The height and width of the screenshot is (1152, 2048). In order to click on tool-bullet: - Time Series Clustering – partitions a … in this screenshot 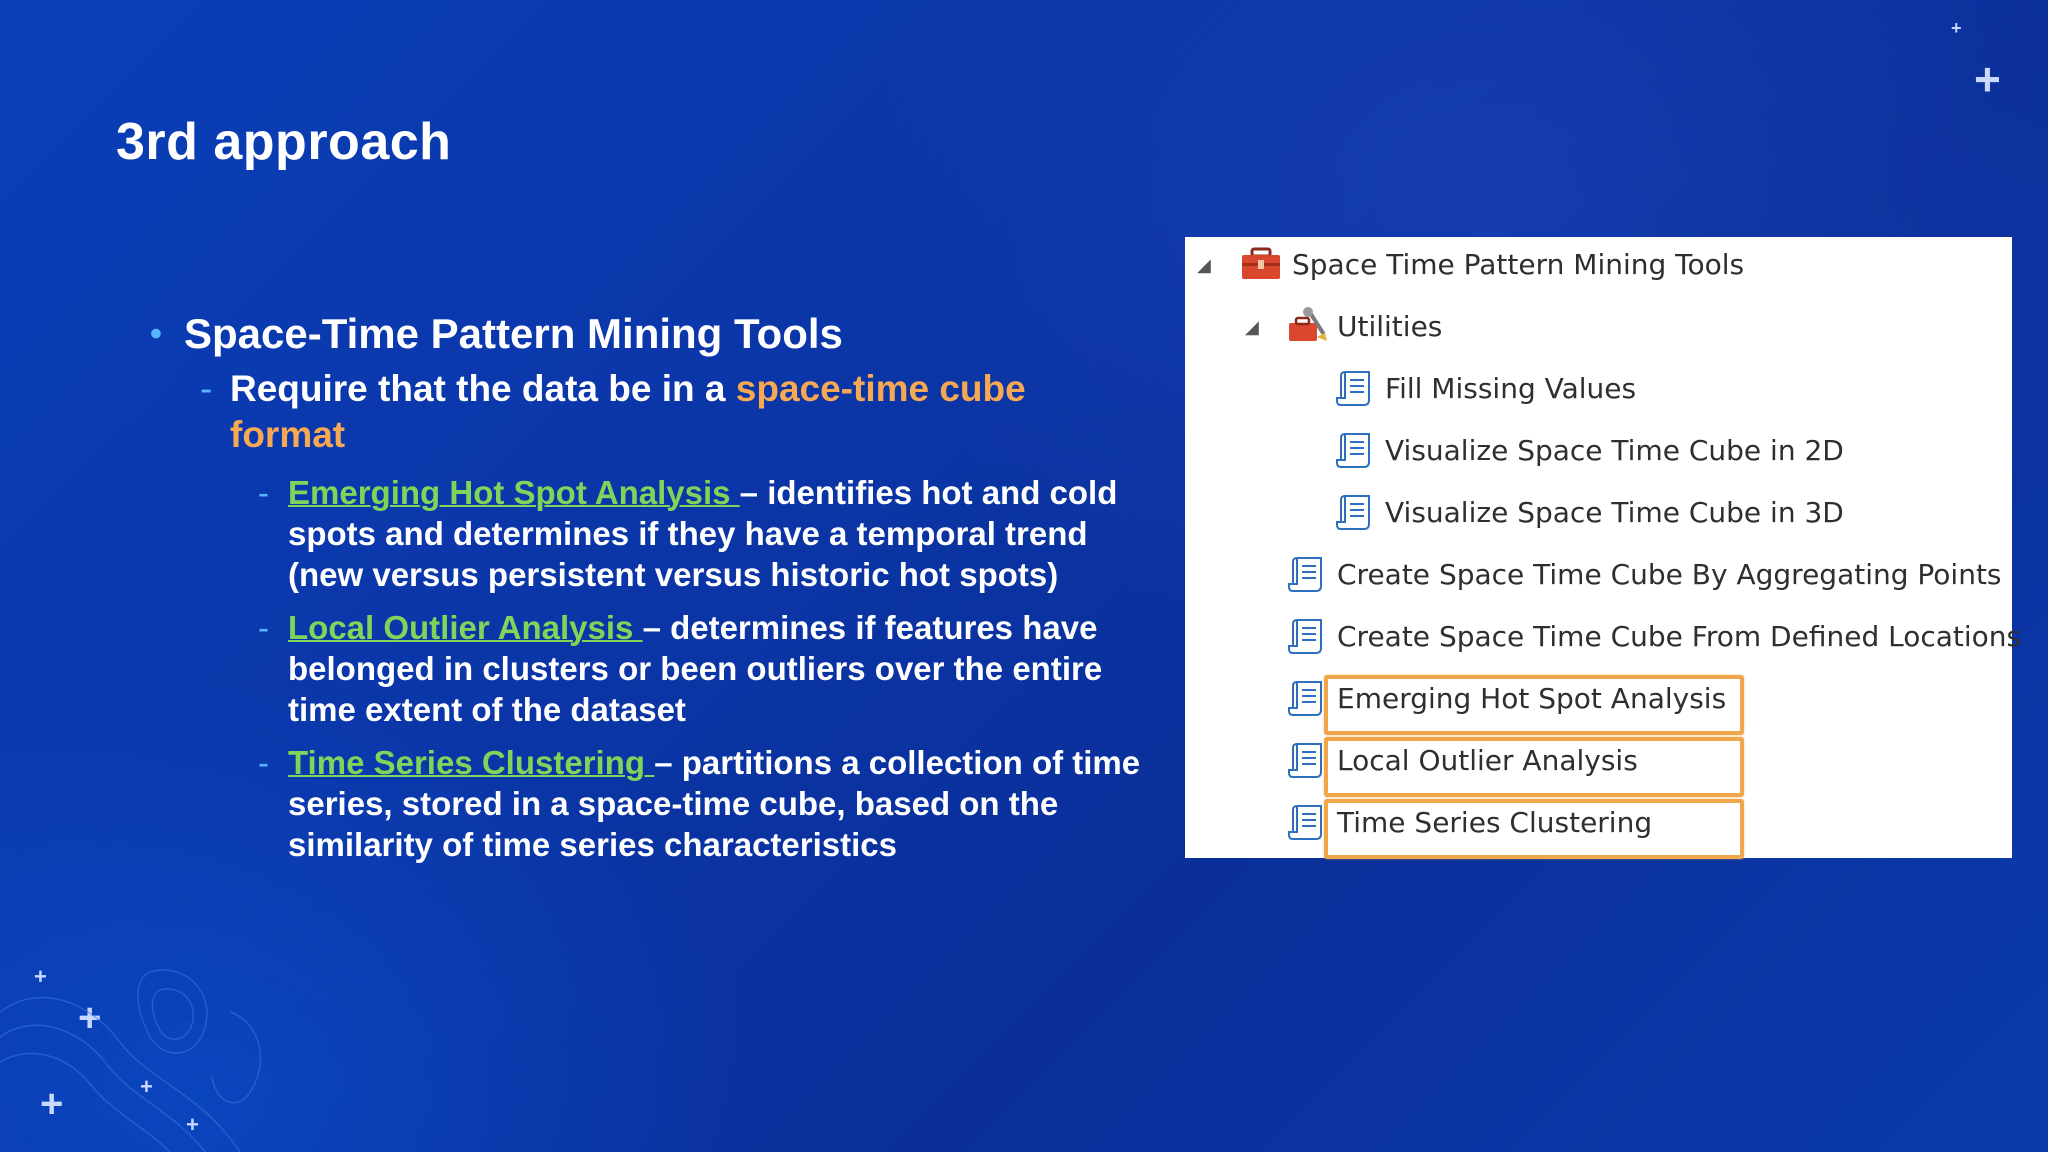, I will do `click(709, 803)`.